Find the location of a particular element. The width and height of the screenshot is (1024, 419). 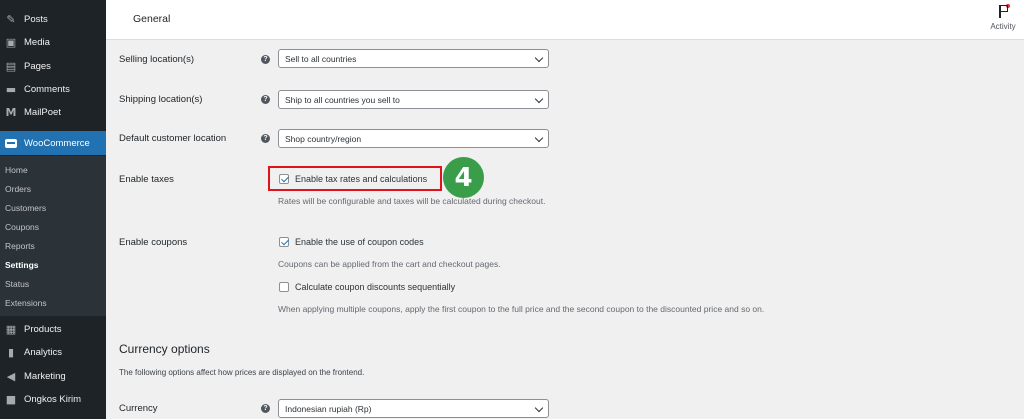

currency-select: Indonesian rupiah (Rp) is located at coordinates (413, 408).